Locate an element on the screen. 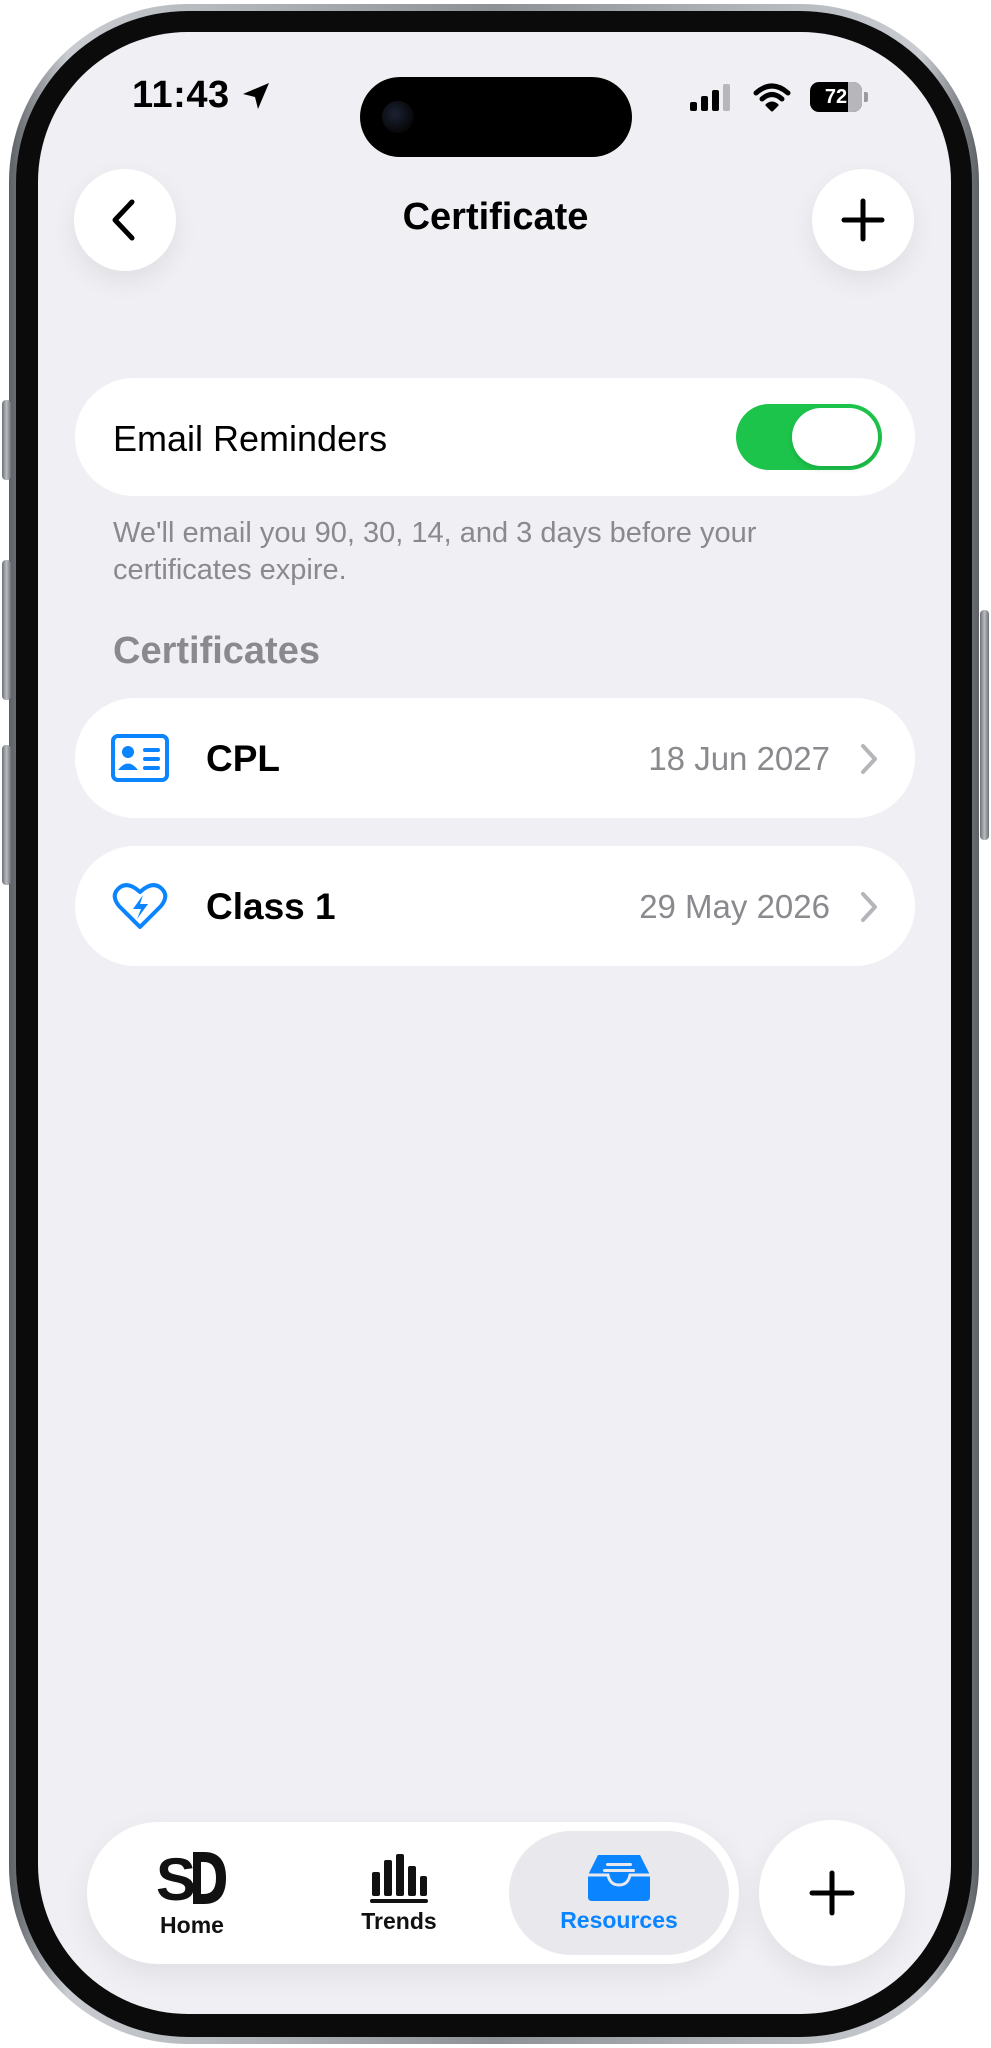 The image size is (991, 2048). volume-down-button is located at coordinates (6, 815).